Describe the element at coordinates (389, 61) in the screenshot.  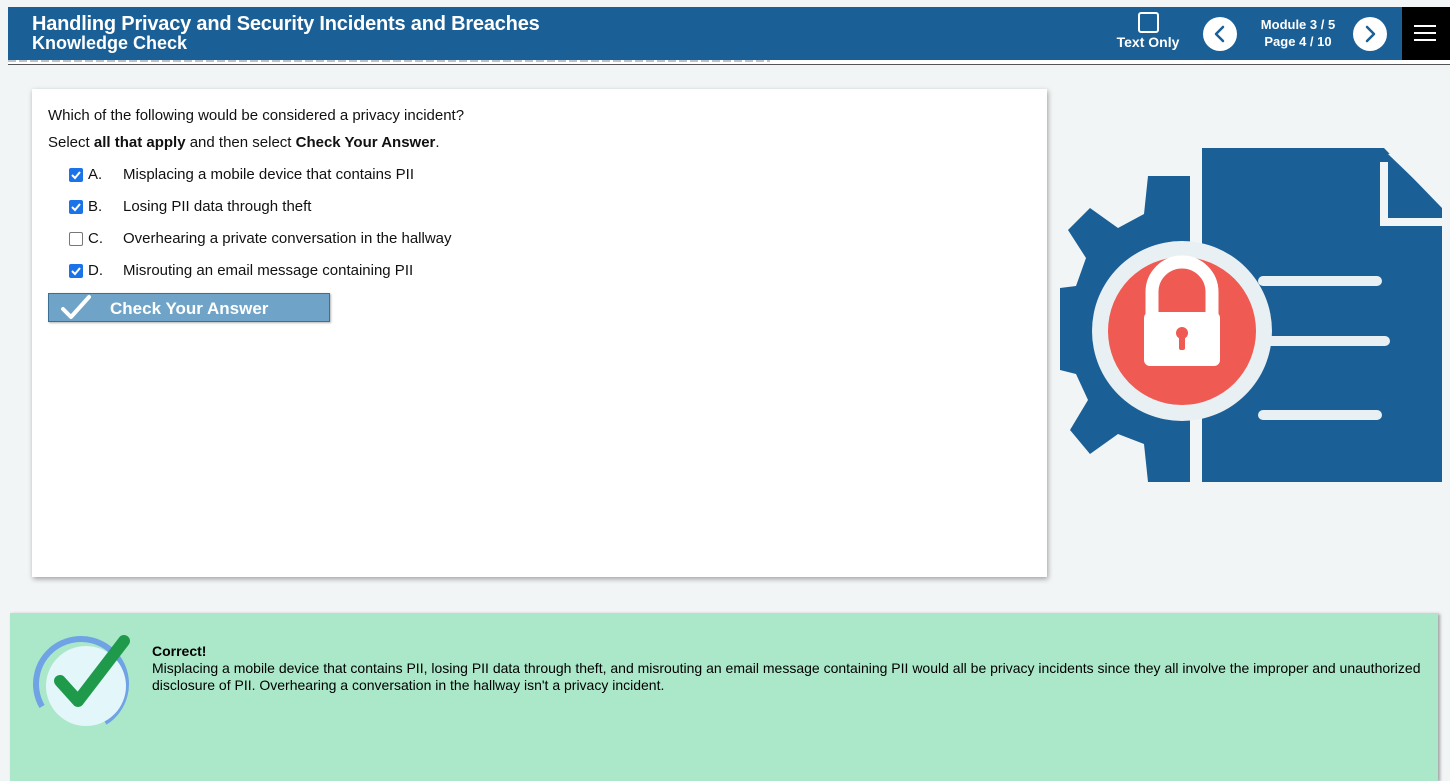
I see `progress-dashes` at that location.